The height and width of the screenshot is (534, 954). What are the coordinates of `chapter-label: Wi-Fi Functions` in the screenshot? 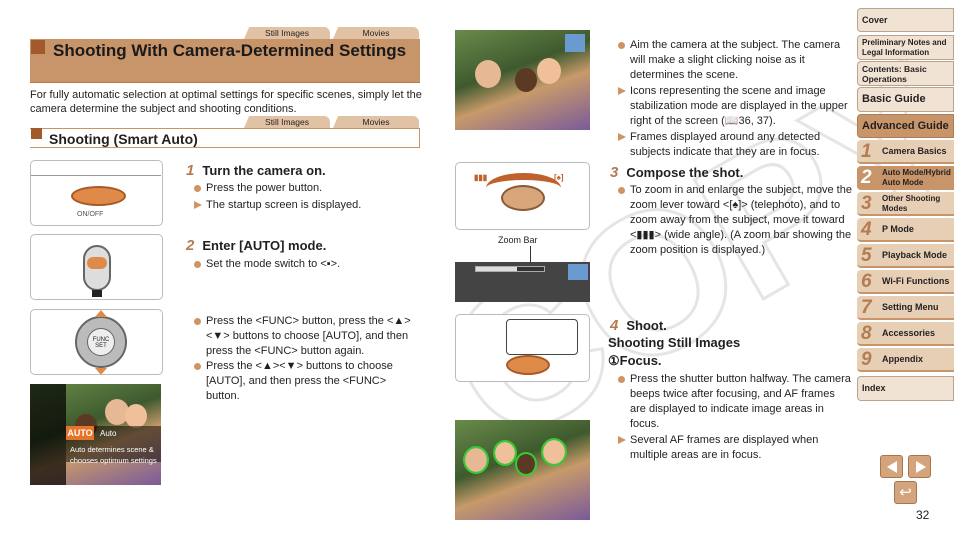 It's located at (916, 281).